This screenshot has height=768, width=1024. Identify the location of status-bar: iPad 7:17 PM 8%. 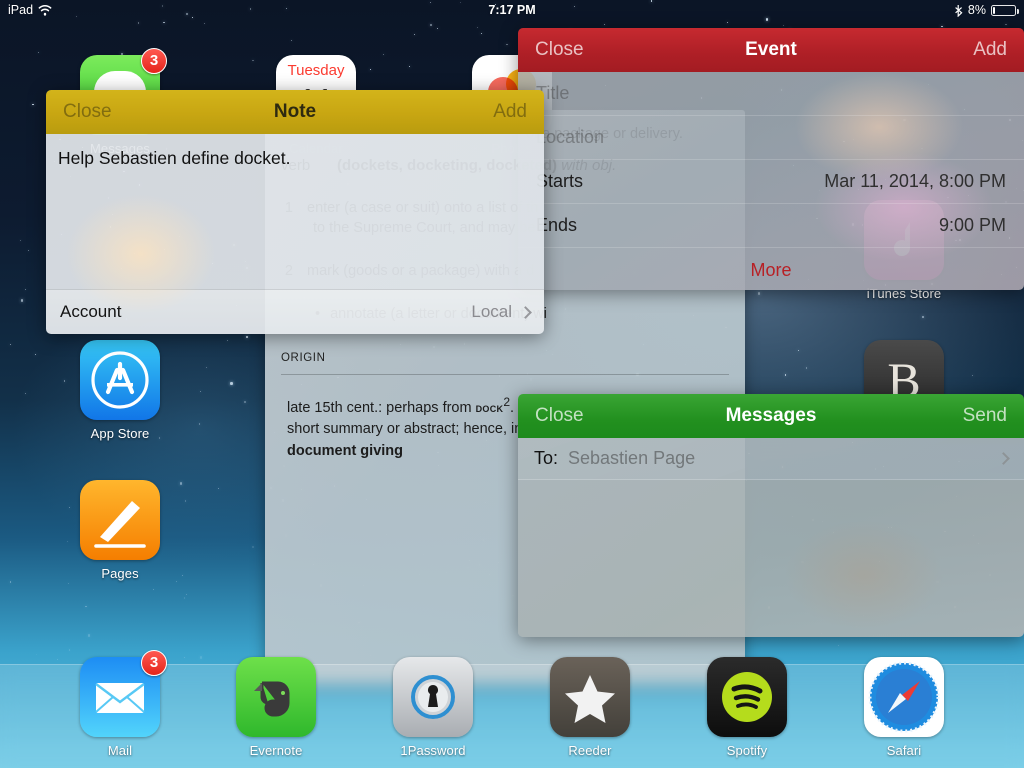
(512, 10).